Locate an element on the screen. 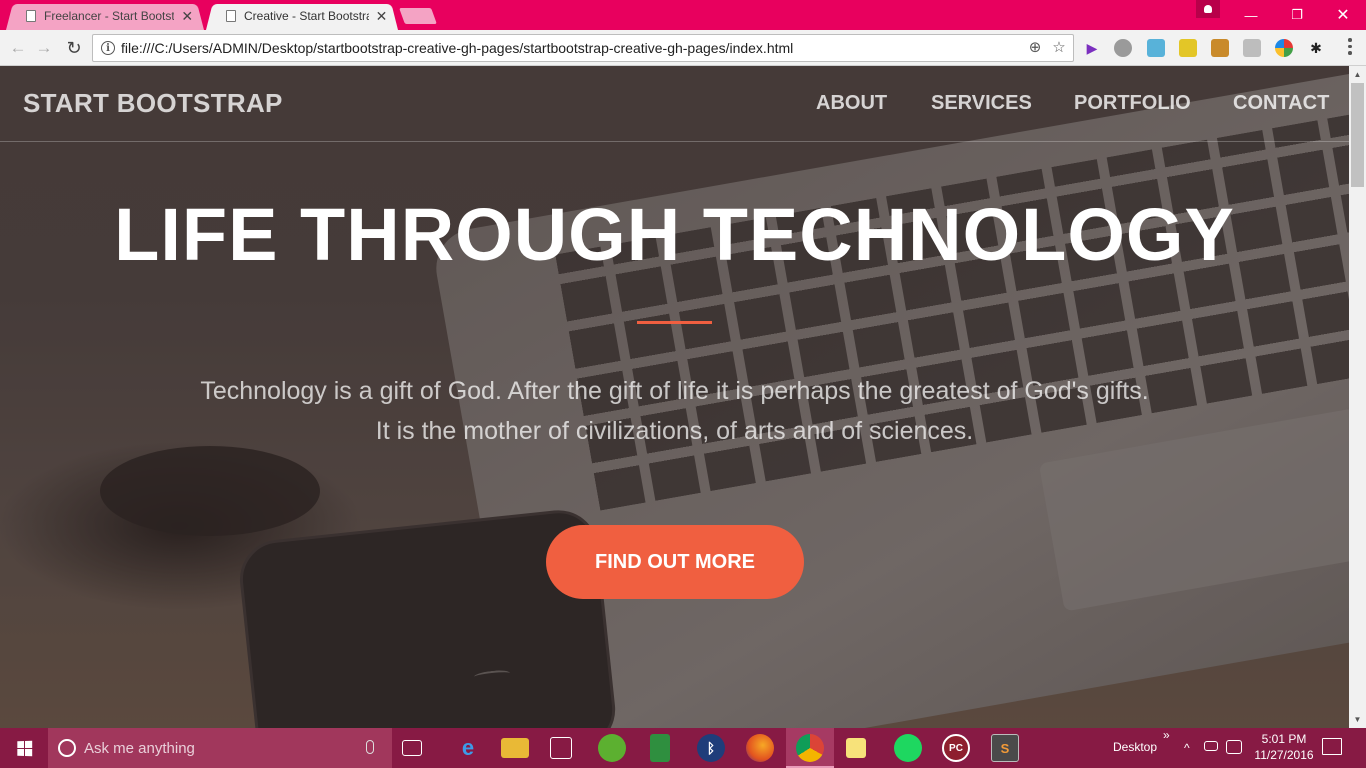 The image size is (1366, 768). battery-icon is located at coordinates (1211, 746).